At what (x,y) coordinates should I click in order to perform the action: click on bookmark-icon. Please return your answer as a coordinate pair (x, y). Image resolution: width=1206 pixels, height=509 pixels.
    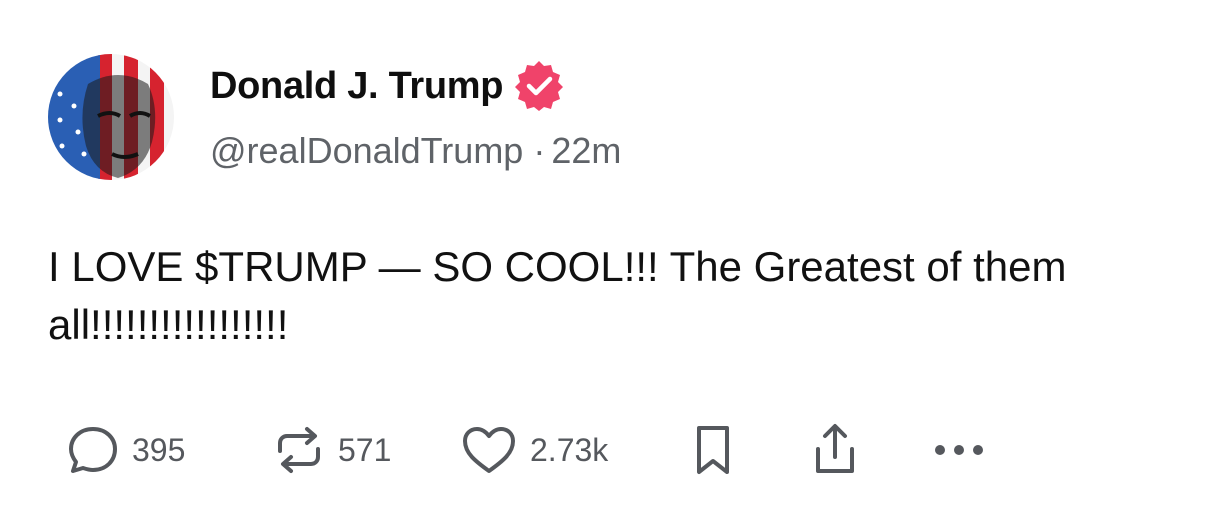
    Looking at the image, I should click on (713, 450).